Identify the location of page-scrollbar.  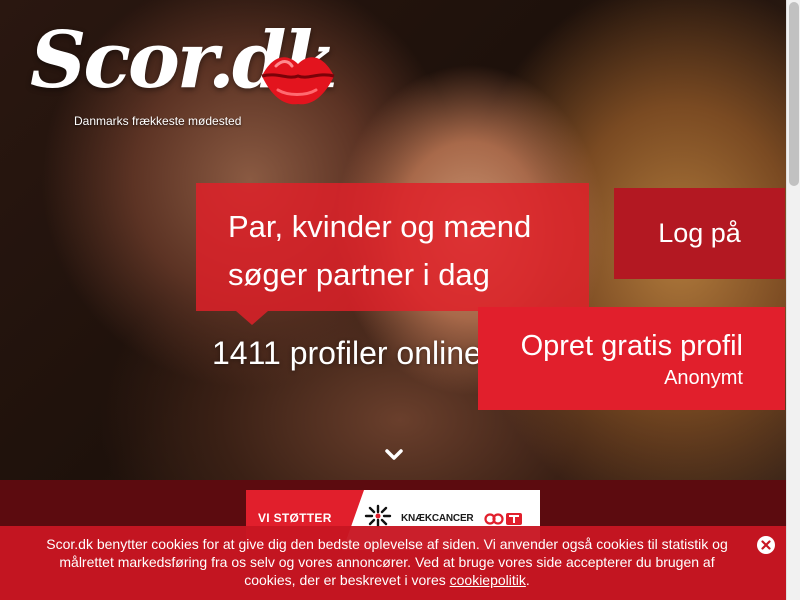
(793, 300).